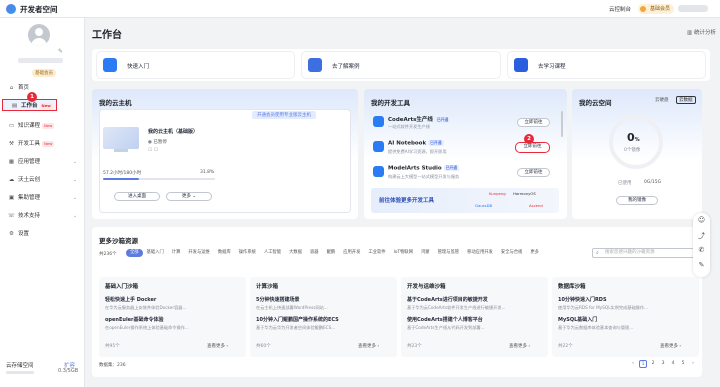 This screenshot has height=387, width=720. What do you see at coordinates (11, 162) in the screenshot?
I see `app-icon: ▦` at bounding box center [11, 162].